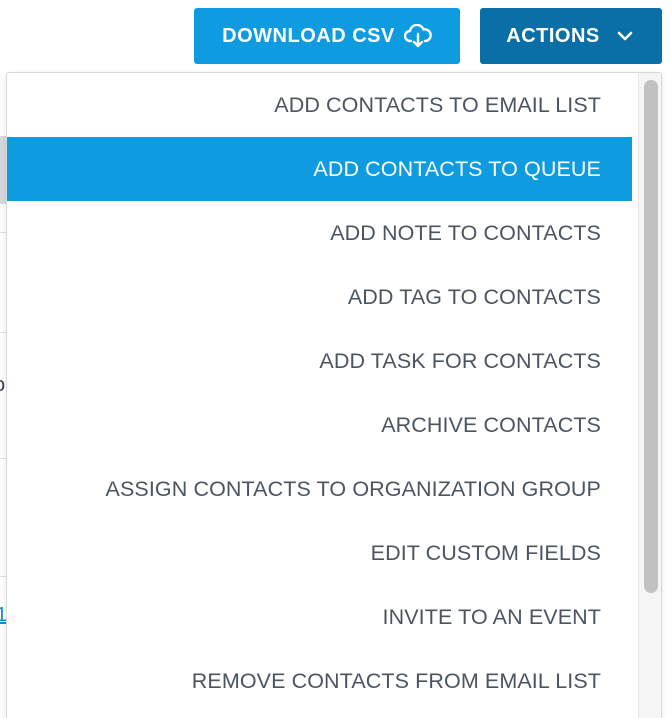  Describe the element at coordinates (353, 488) in the screenshot. I see `menu-item-label: ASSIGN CONTACTS TO ORGANIZATION GROUP` at that location.